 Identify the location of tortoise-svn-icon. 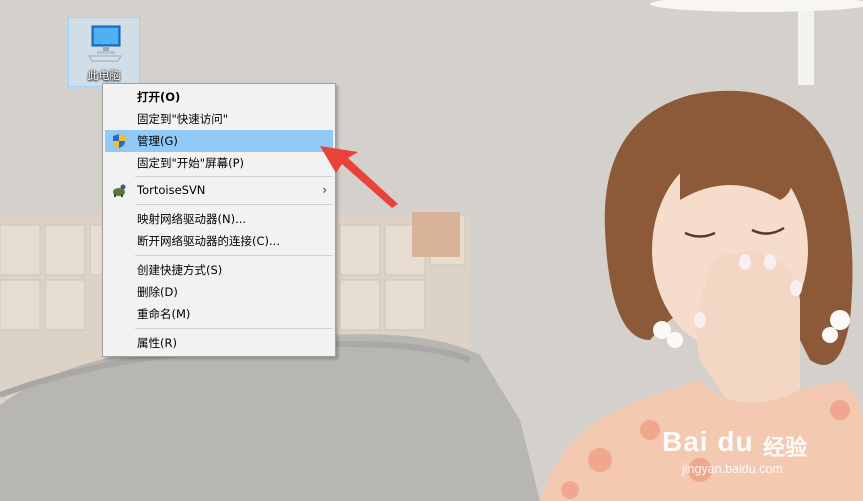
(119, 190).